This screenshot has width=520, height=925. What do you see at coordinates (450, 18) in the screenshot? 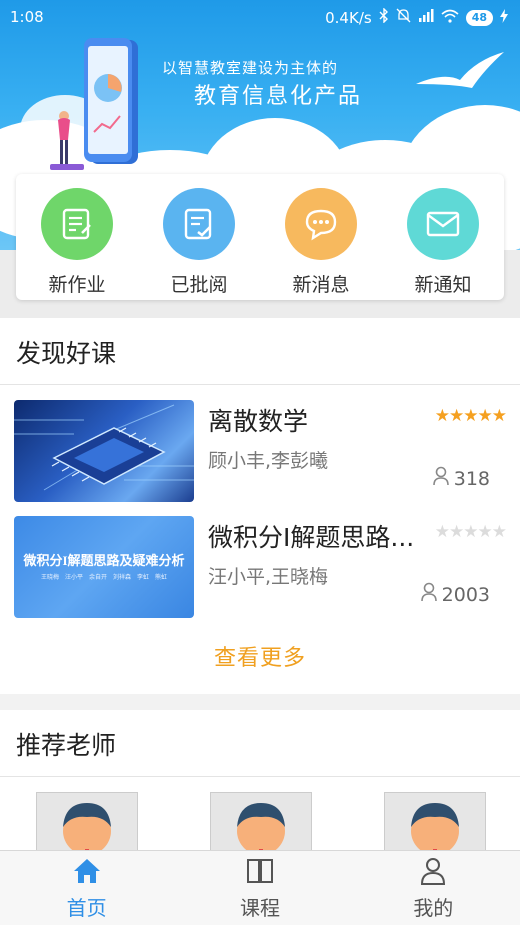
I see `wifi-icon` at bounding box center [450, 18].